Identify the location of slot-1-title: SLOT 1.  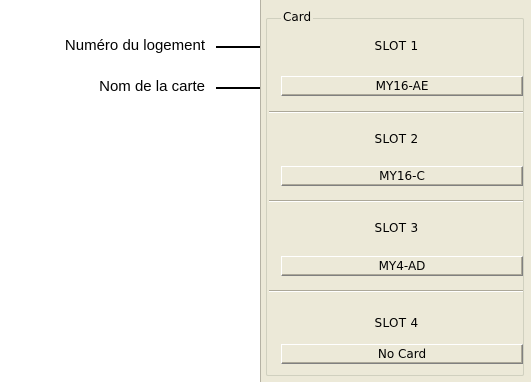
(396, 46).